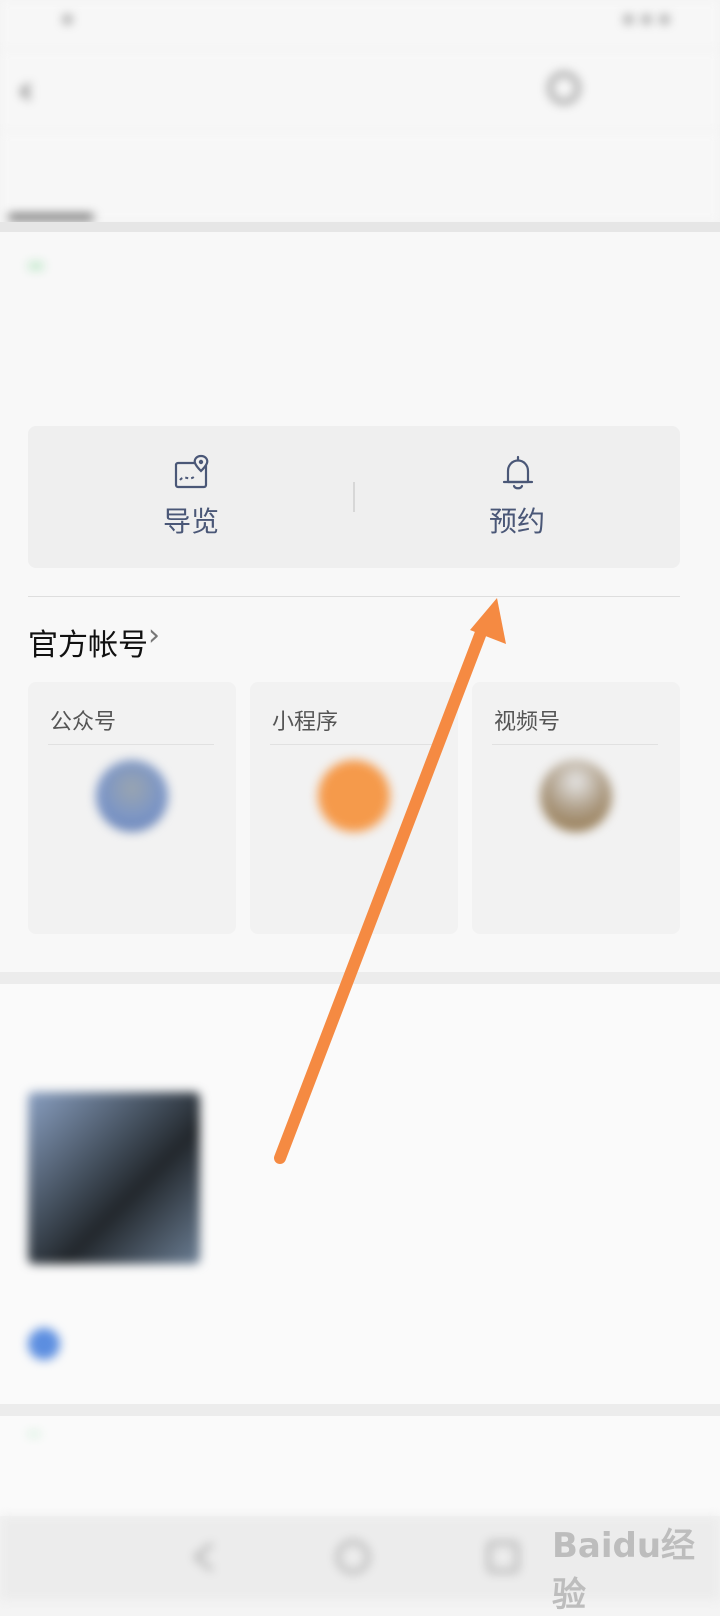 The width and height of the screenshot is (720, 1616). Describe the element at coordinates (518, 472) in the screenshot. I see `bell-icon` at that location.